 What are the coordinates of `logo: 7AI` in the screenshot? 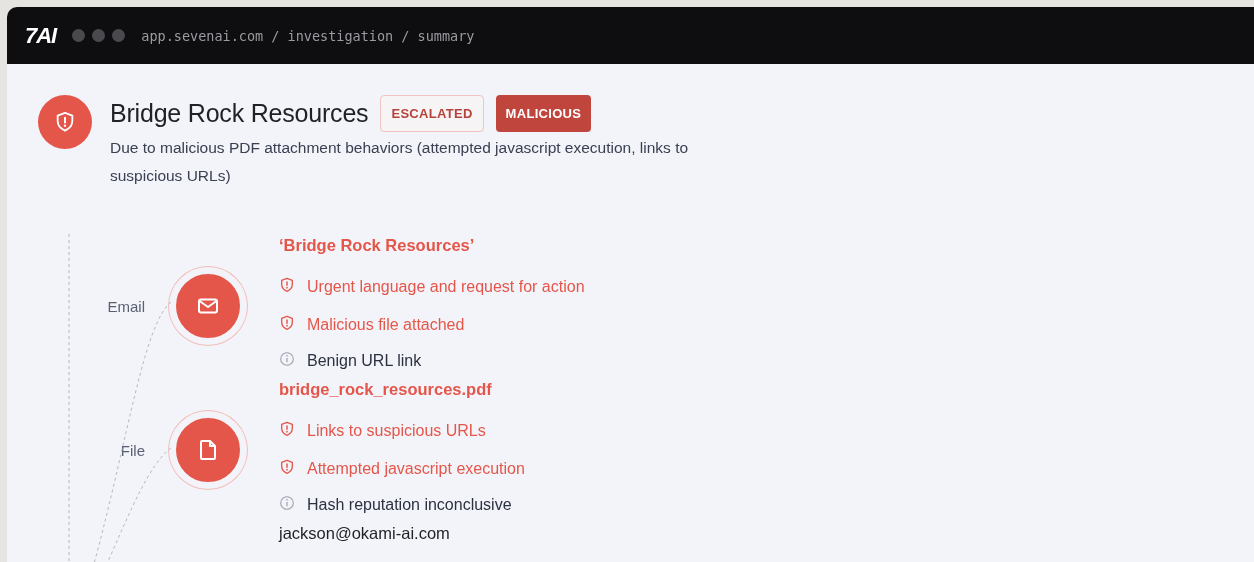 It's located at (41, 35).